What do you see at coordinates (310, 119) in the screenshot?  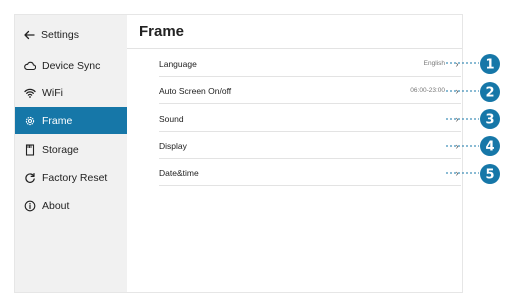 I see `setting-row-sound: Sound ›` at bounding box center [310, 119].